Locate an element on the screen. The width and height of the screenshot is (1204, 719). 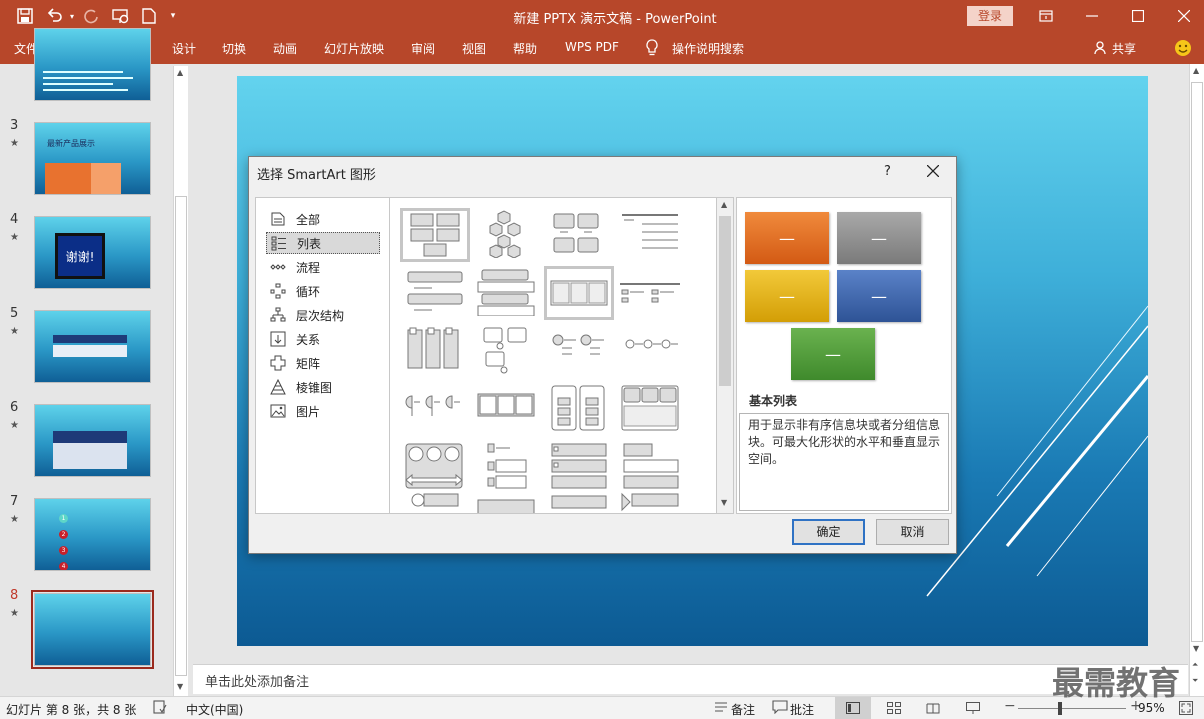
tab-help: 帮助 is located at coordinates (525, 48).